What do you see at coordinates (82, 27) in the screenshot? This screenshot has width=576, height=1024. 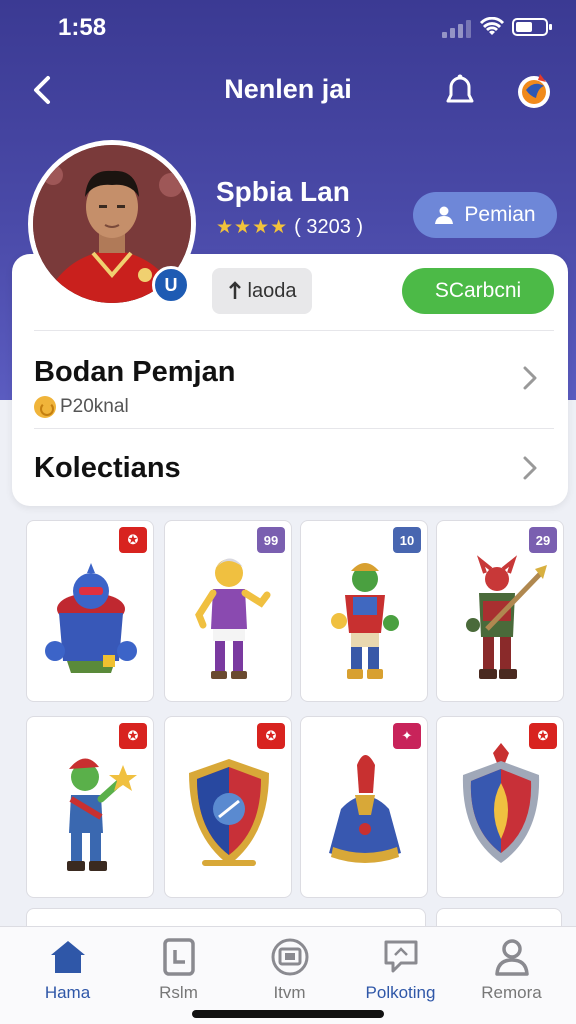 I see `status-time: 1:58` at bounding box center [82, 27].